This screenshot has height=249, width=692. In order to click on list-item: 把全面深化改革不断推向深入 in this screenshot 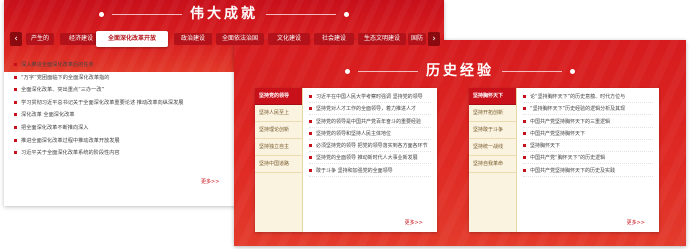, I will do `click(124, 128)`.